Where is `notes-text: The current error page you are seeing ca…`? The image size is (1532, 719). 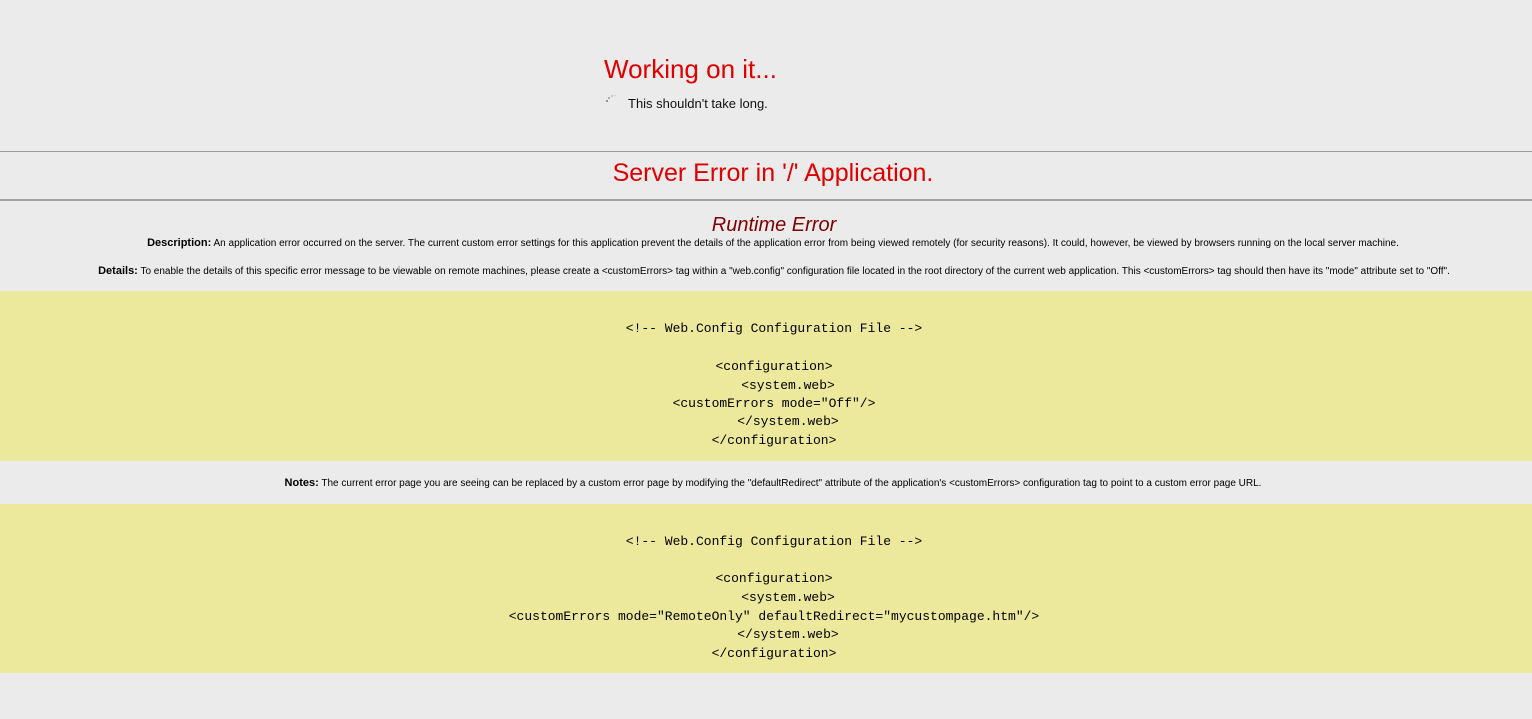
notes-text: The current error page you are seeing ca… is located at coordinates (791, 483).